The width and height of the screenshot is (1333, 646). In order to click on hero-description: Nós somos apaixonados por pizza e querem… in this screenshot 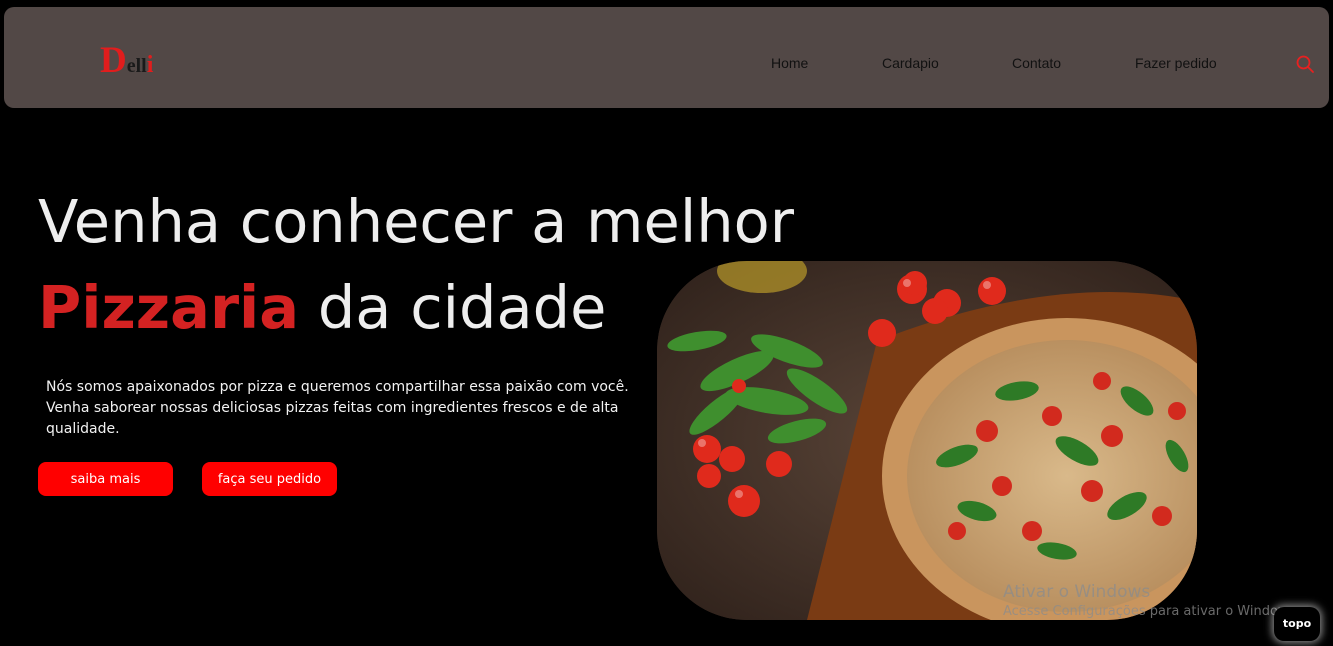, I will do `click(337, 408)`.